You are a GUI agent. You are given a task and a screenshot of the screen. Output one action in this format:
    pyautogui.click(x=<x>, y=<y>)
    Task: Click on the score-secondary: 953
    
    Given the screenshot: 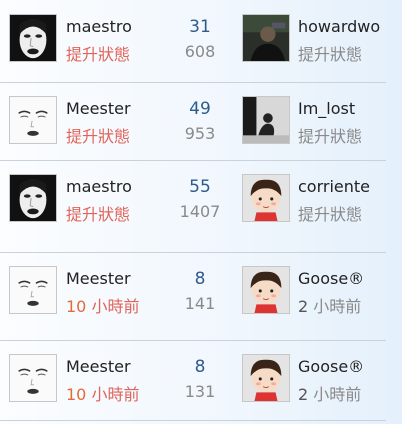 What is the action you would take?
    pyautogui.click(x=200, y=133)
    